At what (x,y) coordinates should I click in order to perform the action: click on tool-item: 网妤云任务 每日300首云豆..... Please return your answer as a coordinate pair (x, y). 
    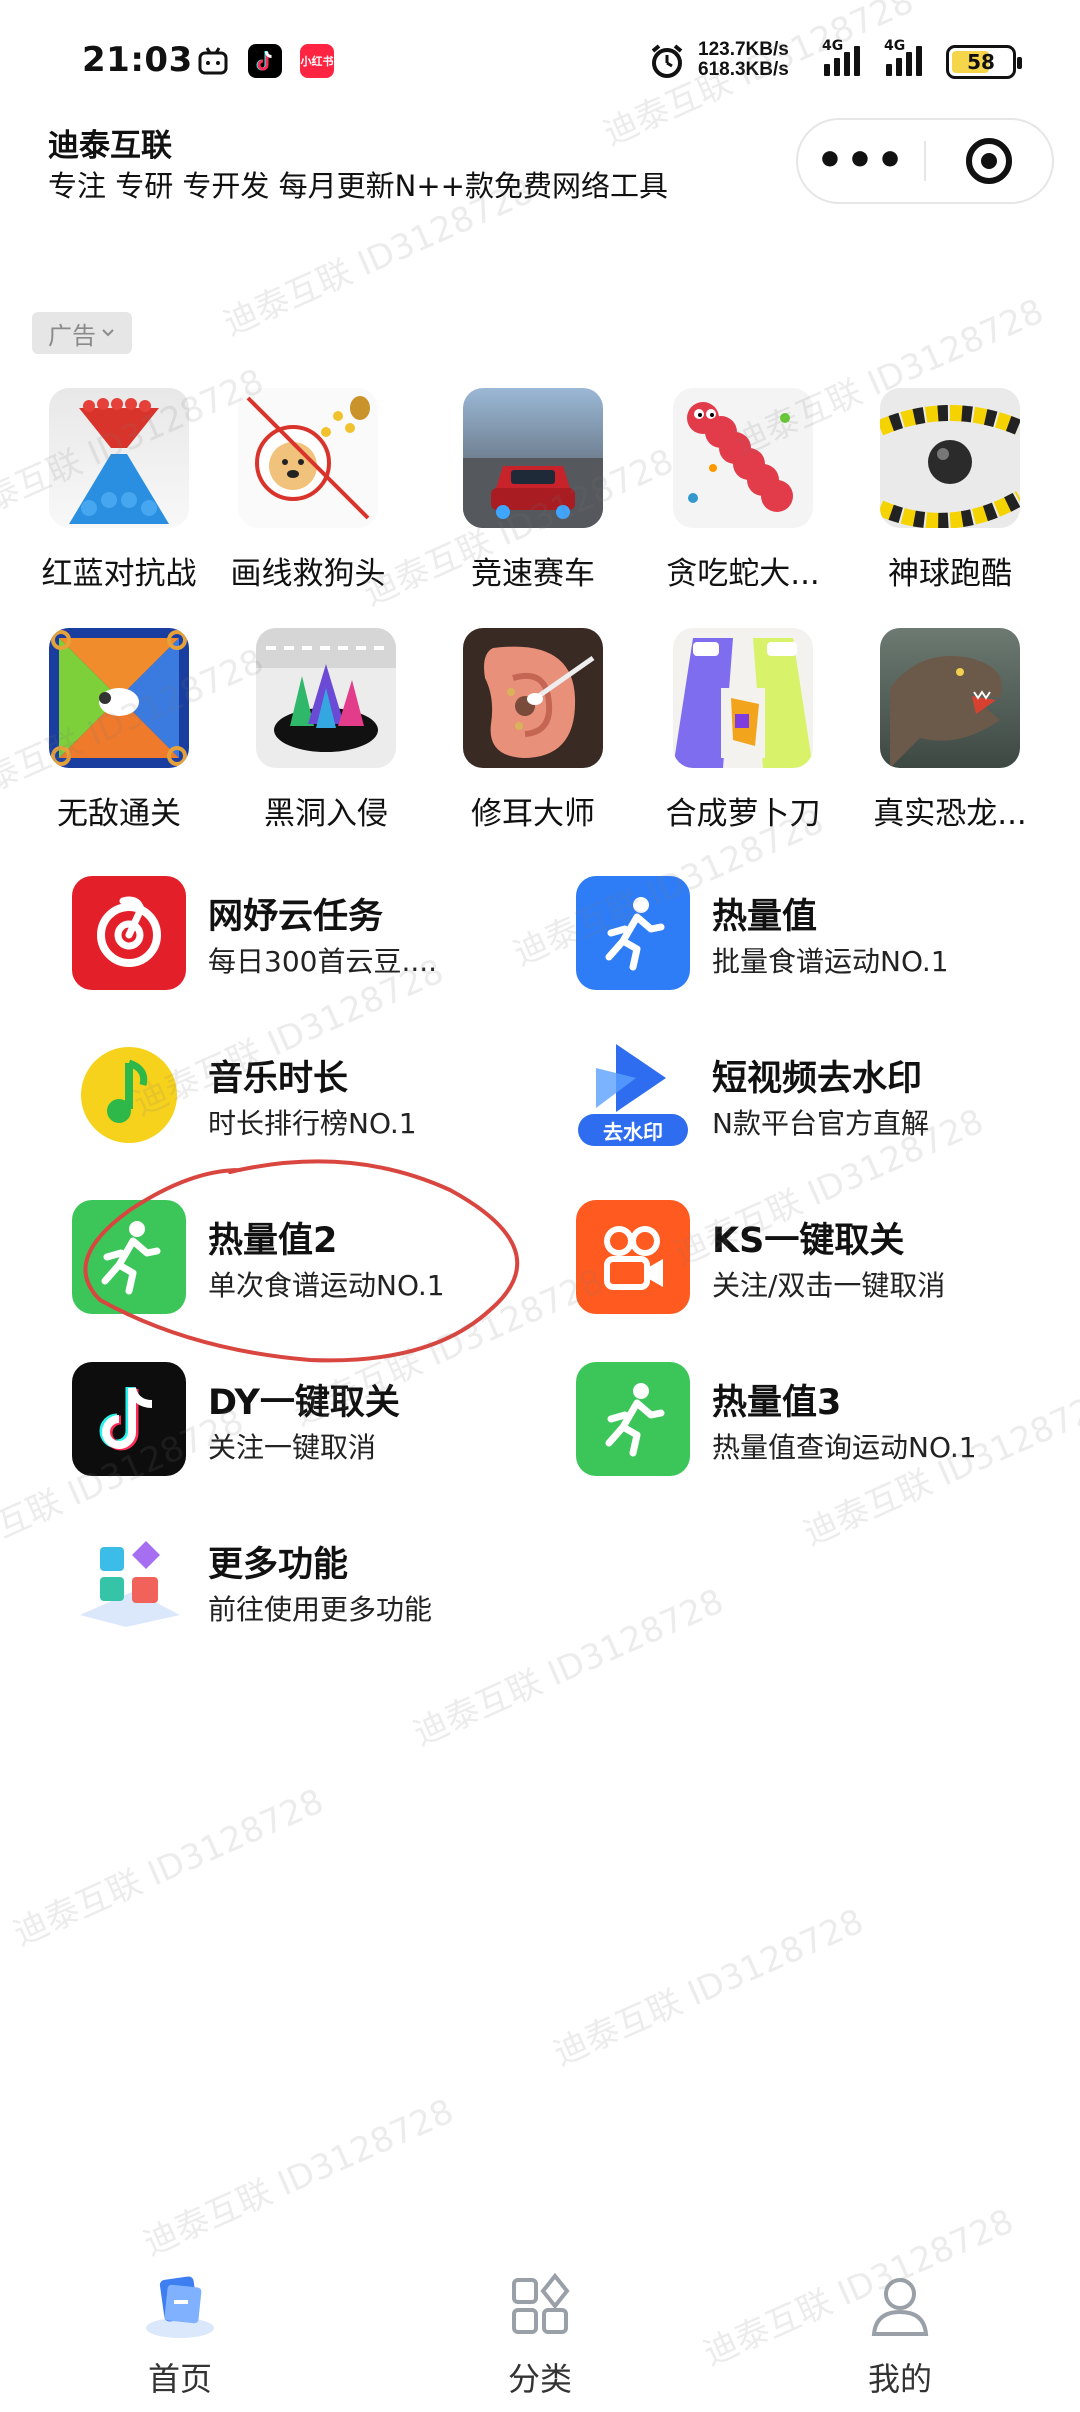
    Looking at the image, I should click on (322, 934).